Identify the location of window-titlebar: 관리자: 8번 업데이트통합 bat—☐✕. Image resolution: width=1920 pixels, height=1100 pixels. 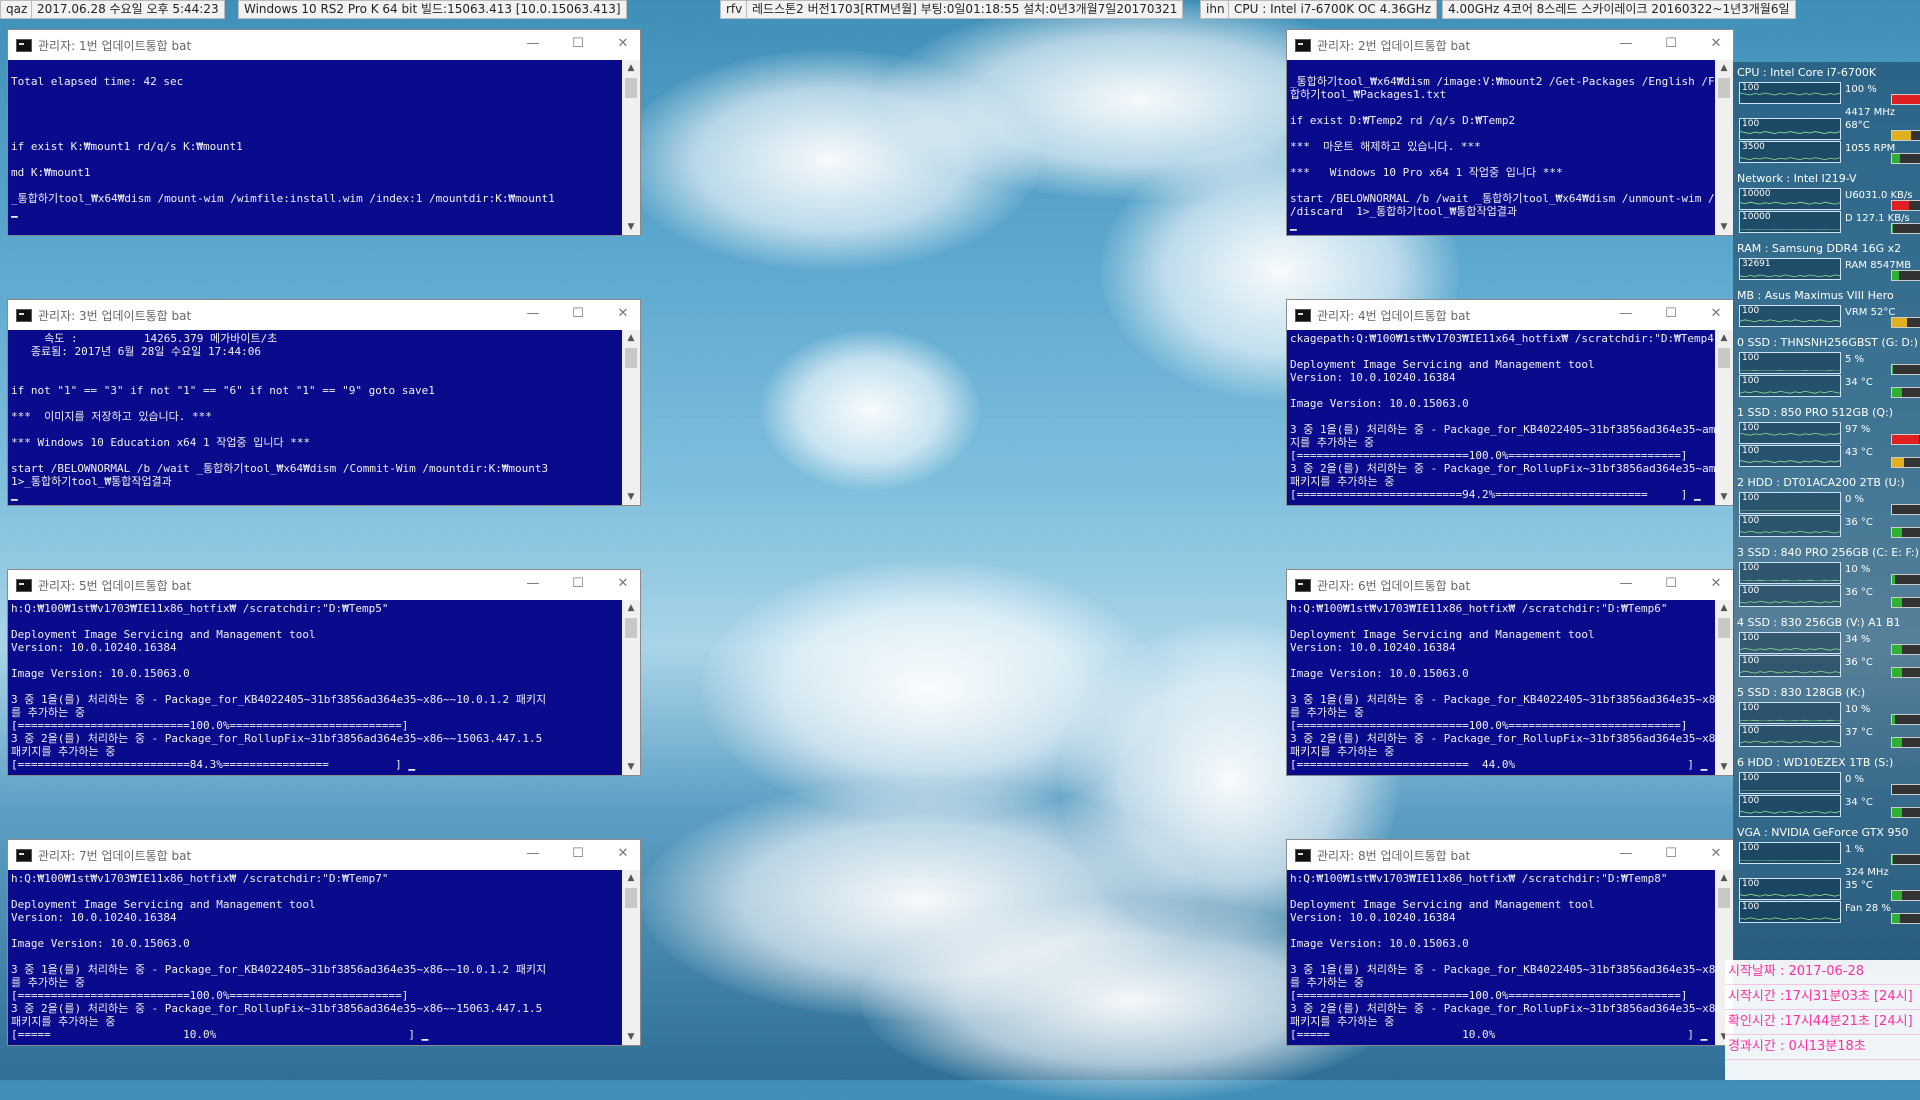
(1510, 855).